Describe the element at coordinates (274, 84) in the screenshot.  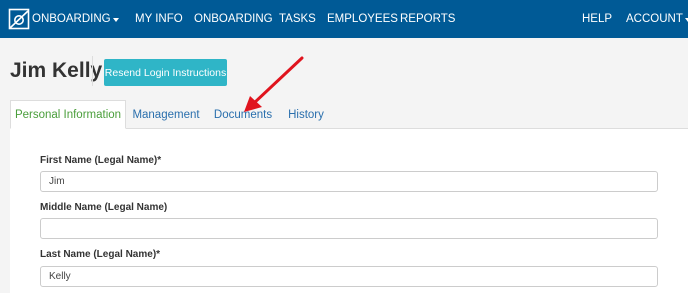
I see `annotation-arrow-icon` at that location.